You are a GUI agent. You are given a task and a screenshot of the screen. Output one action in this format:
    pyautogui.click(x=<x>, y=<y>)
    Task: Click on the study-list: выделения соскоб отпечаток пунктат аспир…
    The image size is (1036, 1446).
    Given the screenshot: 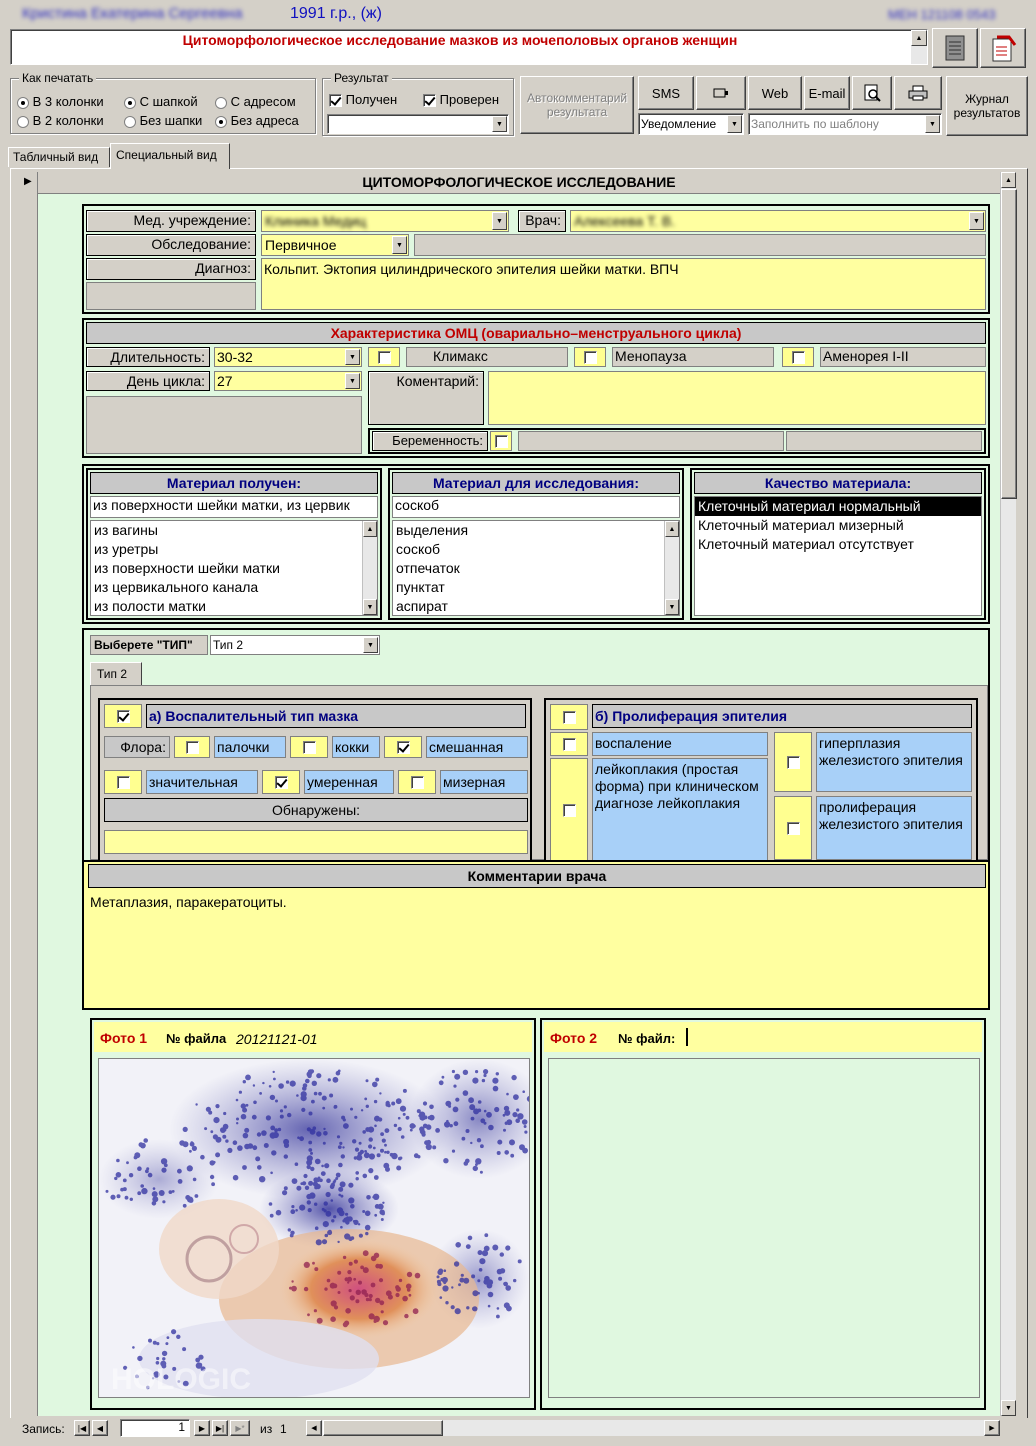 What is the action you would take?
    pyautogui.click(x=536, y=568)
    